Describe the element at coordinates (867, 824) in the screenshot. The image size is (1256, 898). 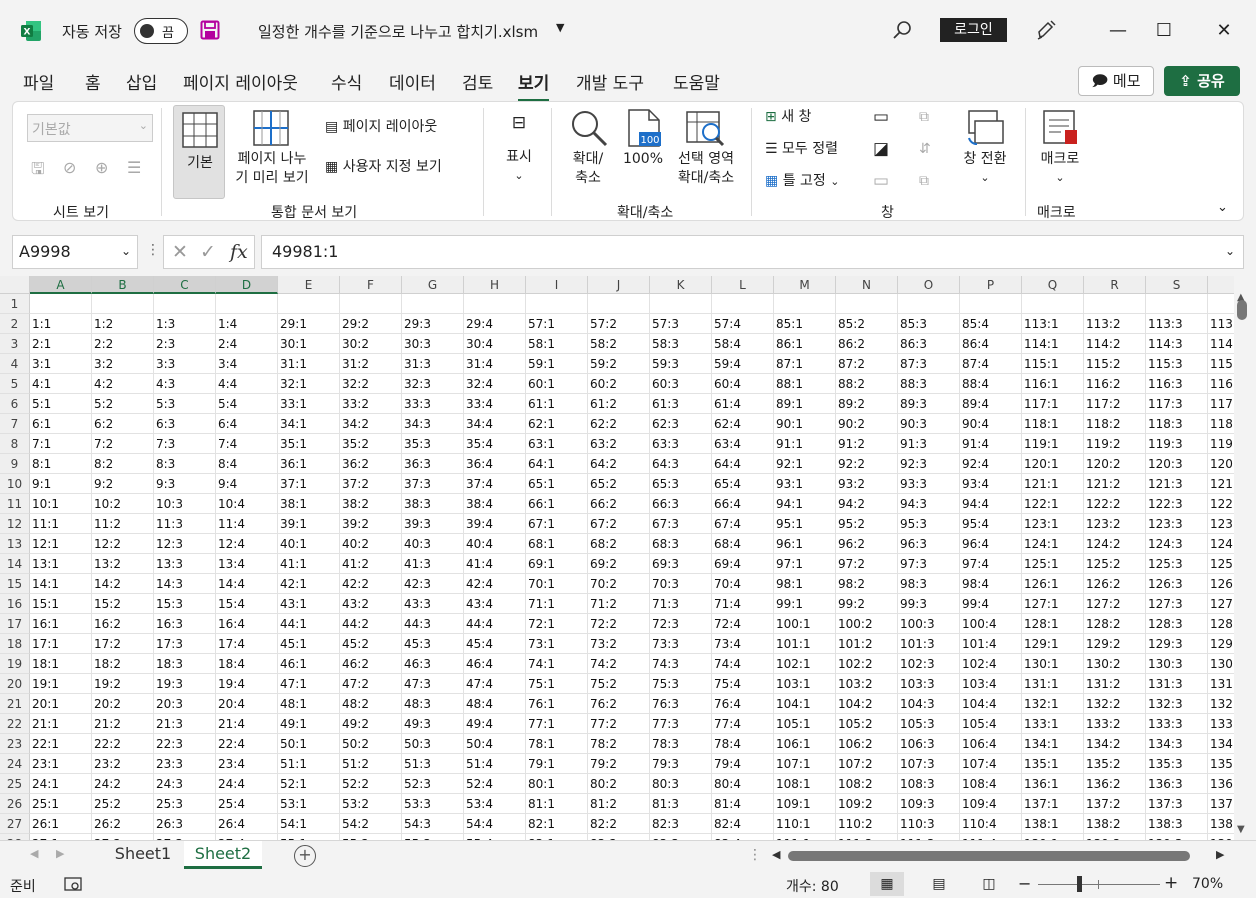
I see `cell: 110:2` at that location.